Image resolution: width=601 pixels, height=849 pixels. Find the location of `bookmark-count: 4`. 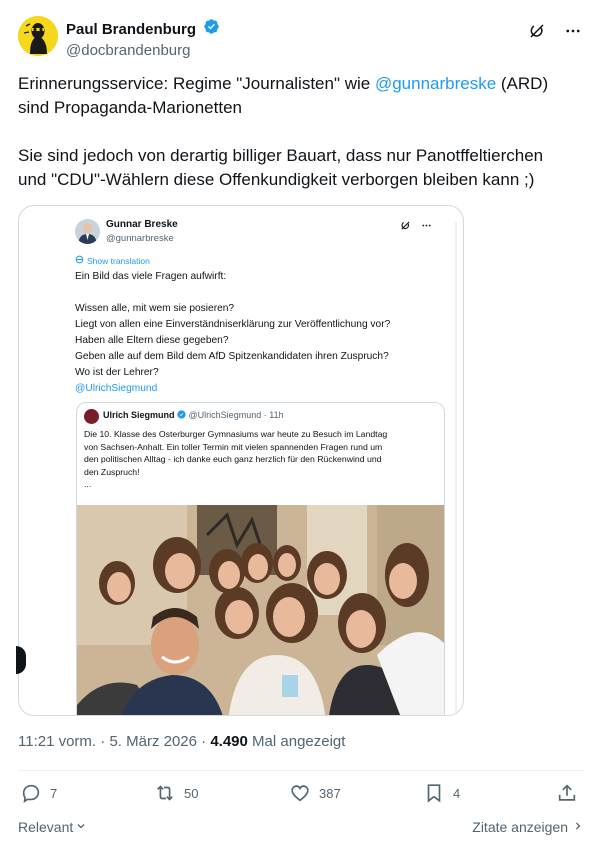

bookmark-count: 4 is located at coordinates (457, 793).